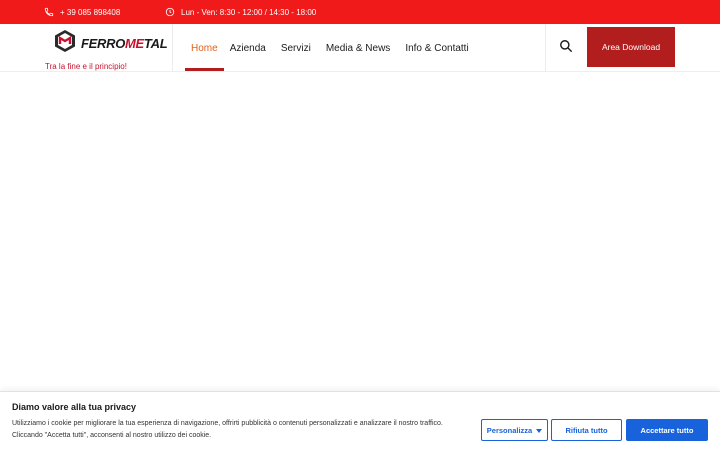  Describe the element at coordinates (65, 43) in the screenshot. I see `logo-mark-icon` at that location.